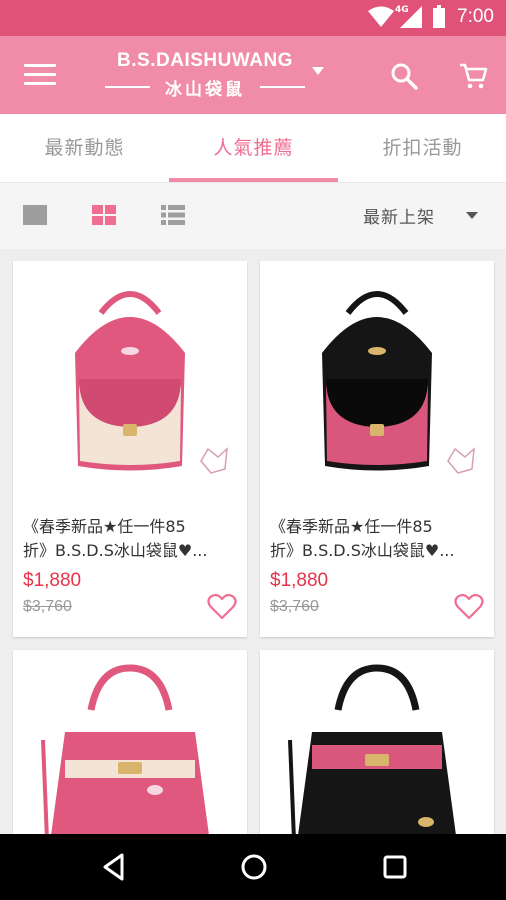 This screenshot has height=900, width=506. I want to click on sort-dropdown: 最新上架, so click(399, 215).